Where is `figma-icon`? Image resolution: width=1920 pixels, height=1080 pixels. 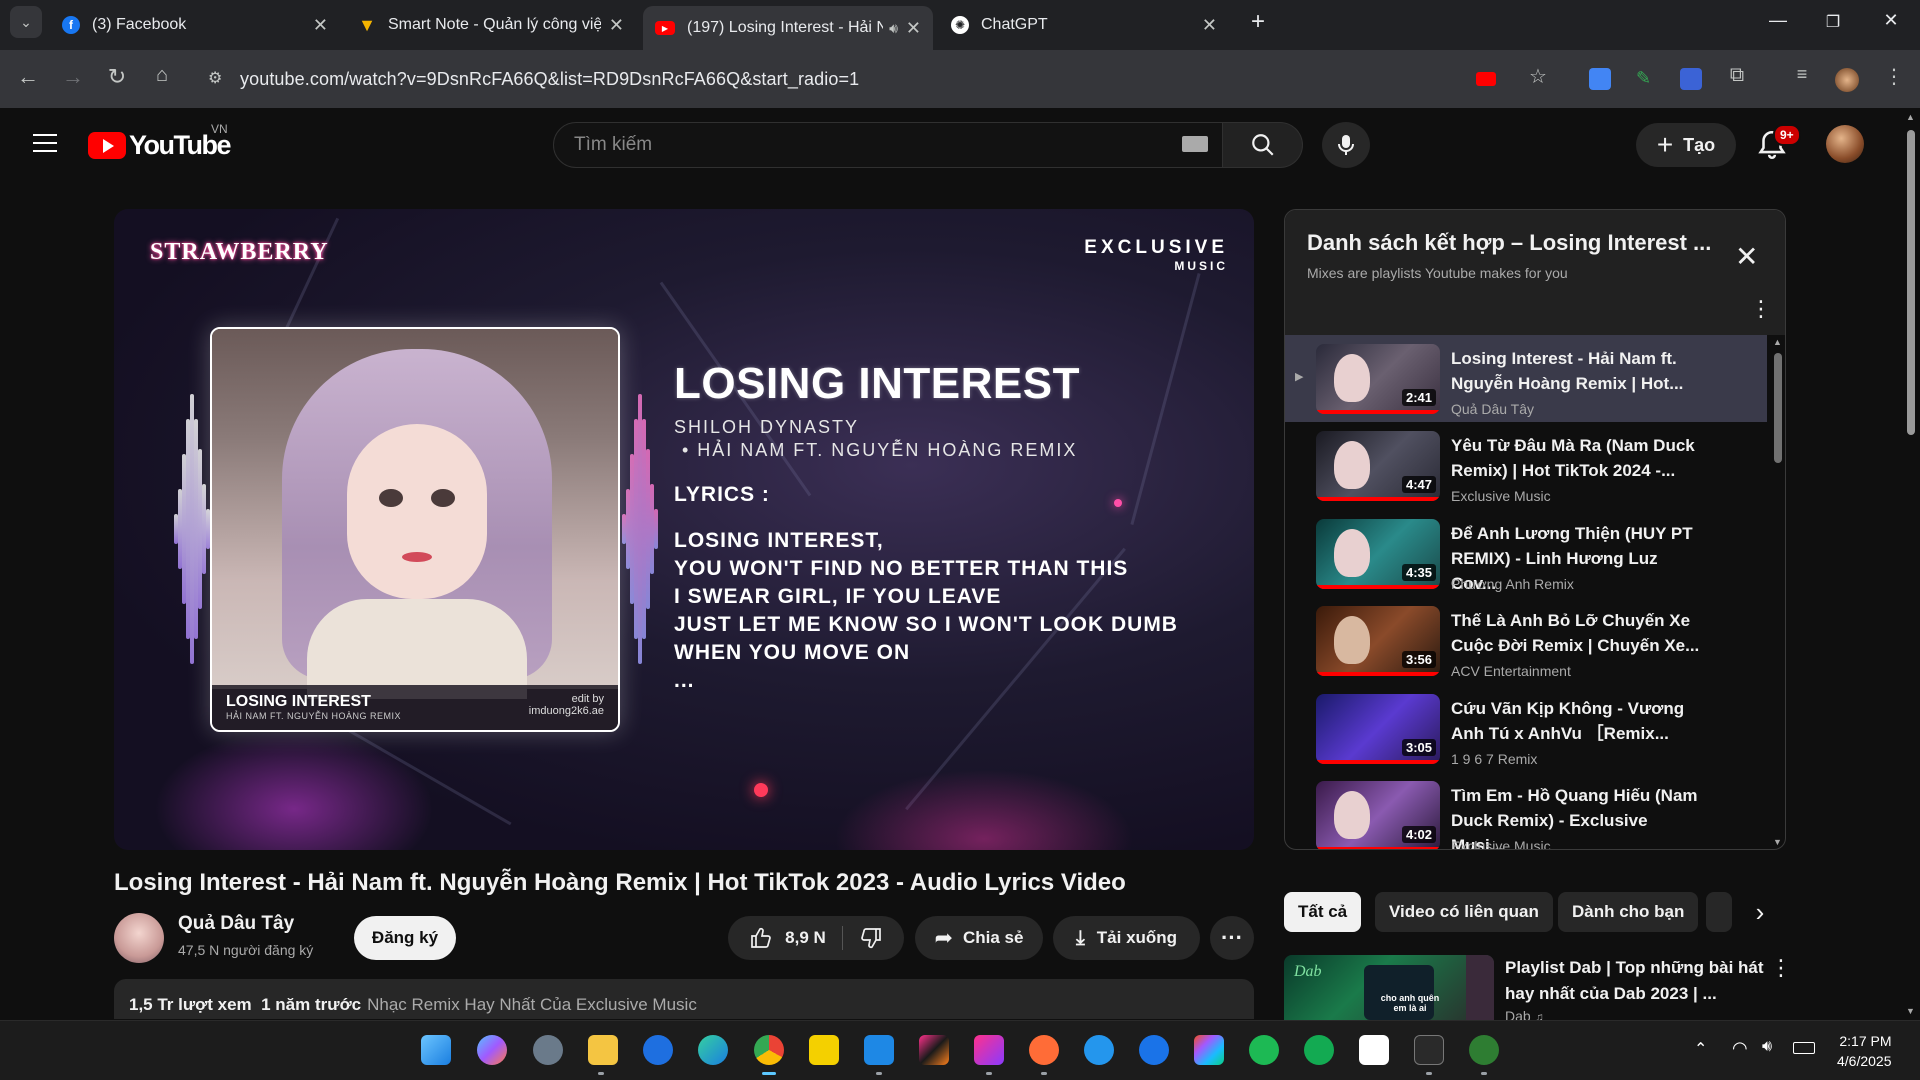 figma-icon is located at coordinates (1209, 1050).